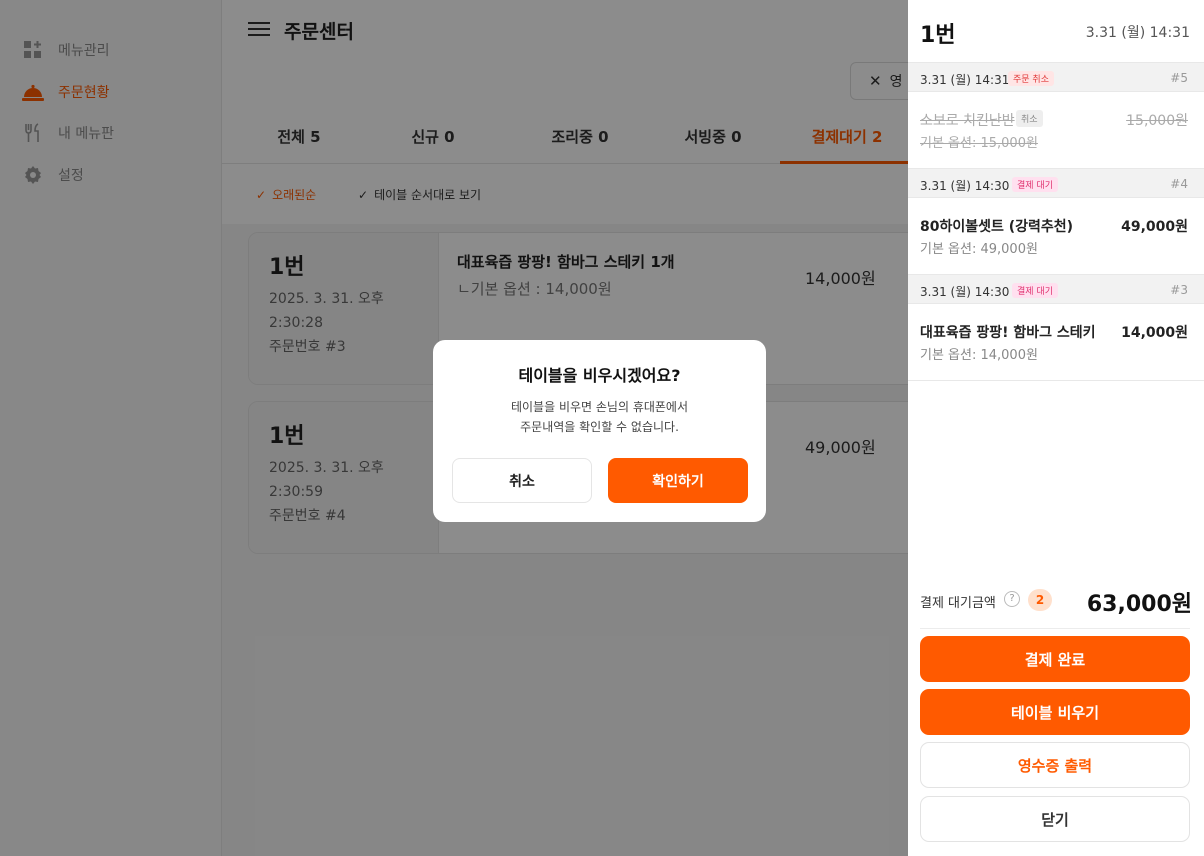 This screenshot has height=856, width=1204. What do you see at coordinates (1056, 77) in the screenshot?
I see `order-group-header: 3.31 (월) 14:31 주문 취소 #5` at bounding box center [1056, 77].